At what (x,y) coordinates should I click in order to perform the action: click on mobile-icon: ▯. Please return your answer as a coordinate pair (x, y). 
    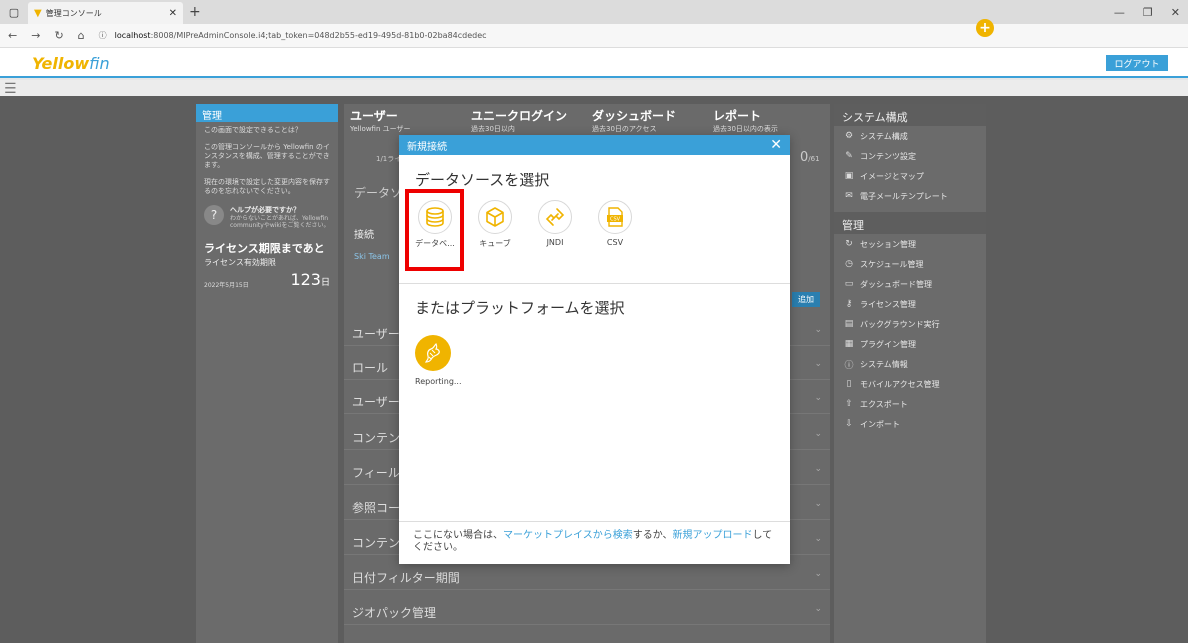
    Looking at the image, I should click on (849, 384).